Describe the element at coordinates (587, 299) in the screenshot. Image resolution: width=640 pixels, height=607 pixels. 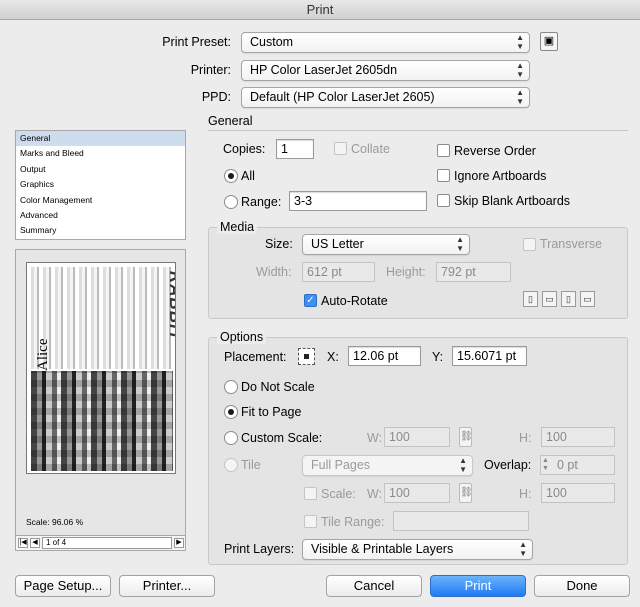
I see `landscape-flipped-icon: ▭` at that location.